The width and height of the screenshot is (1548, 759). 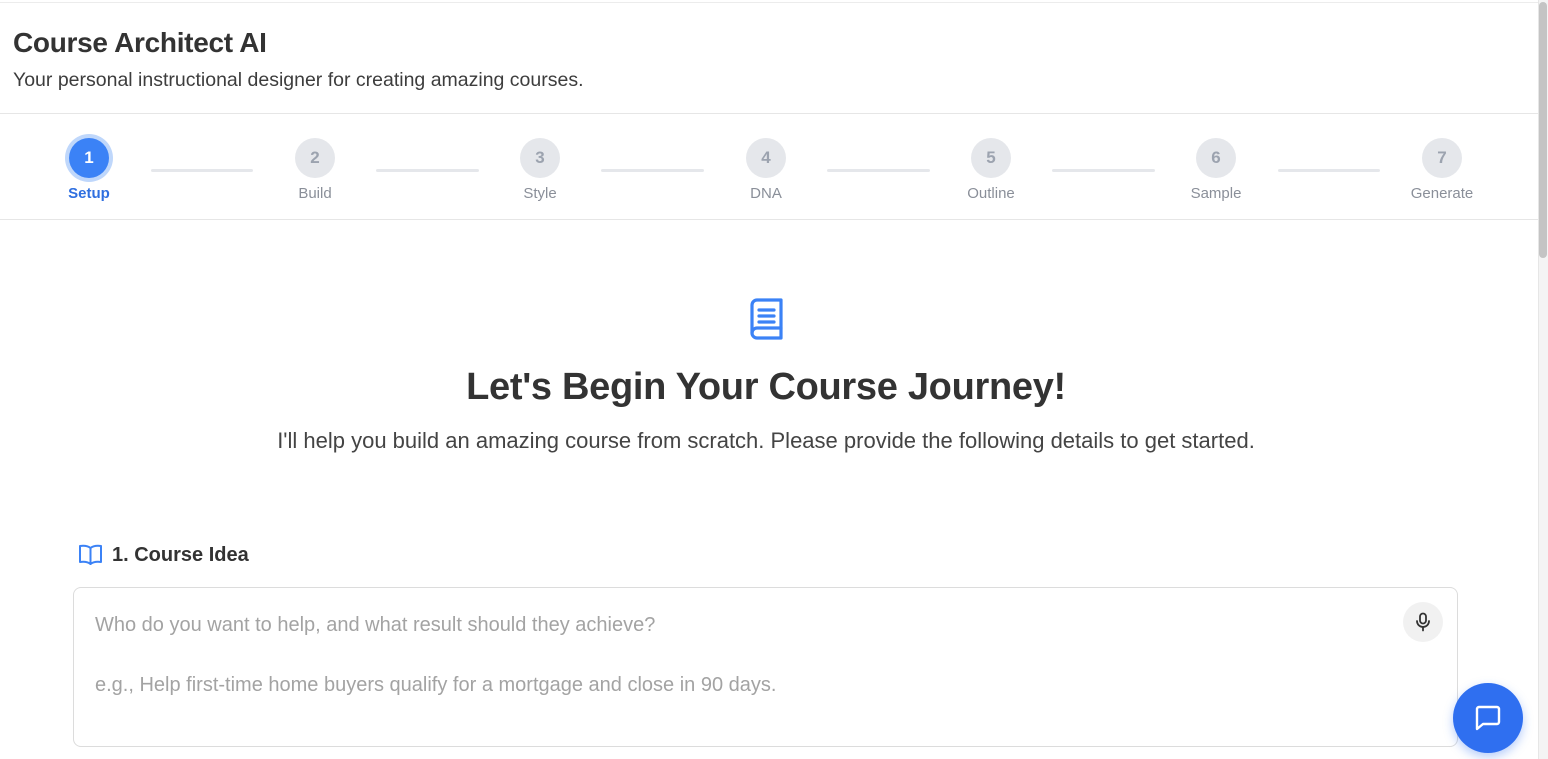 I want to click on book-icon, so click(x=766, y=319).